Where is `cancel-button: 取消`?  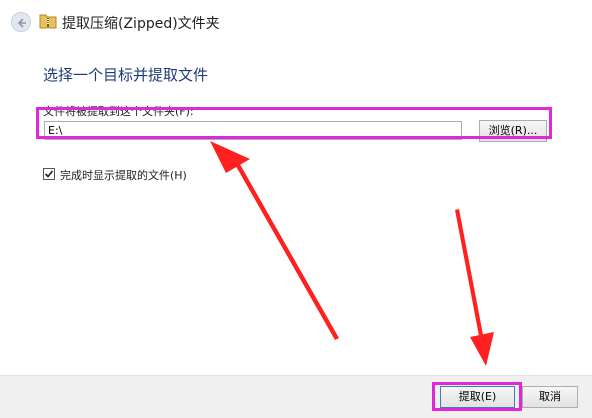
cancel-button: 取消 is located at coordinates (550, 397).